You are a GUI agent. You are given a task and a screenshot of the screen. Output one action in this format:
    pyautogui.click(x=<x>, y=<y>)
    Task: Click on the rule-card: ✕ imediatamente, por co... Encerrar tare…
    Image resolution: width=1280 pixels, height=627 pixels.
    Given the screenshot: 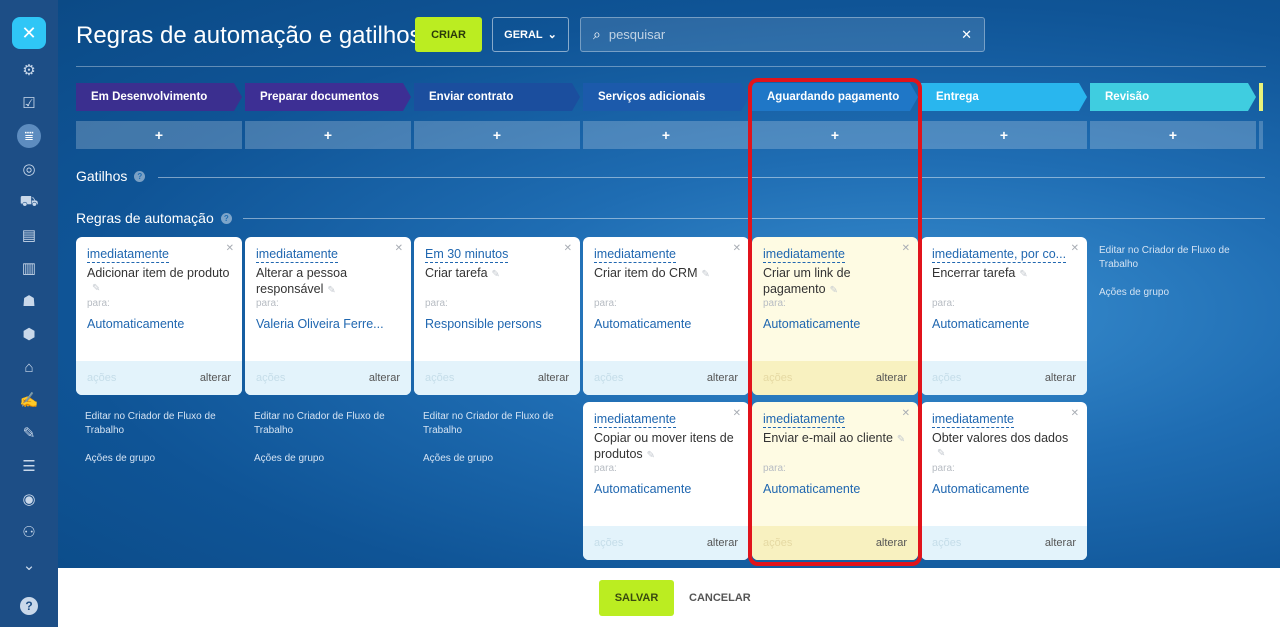 What is the action you would take?
    pyautogui.click(x=1004, y=316)
    